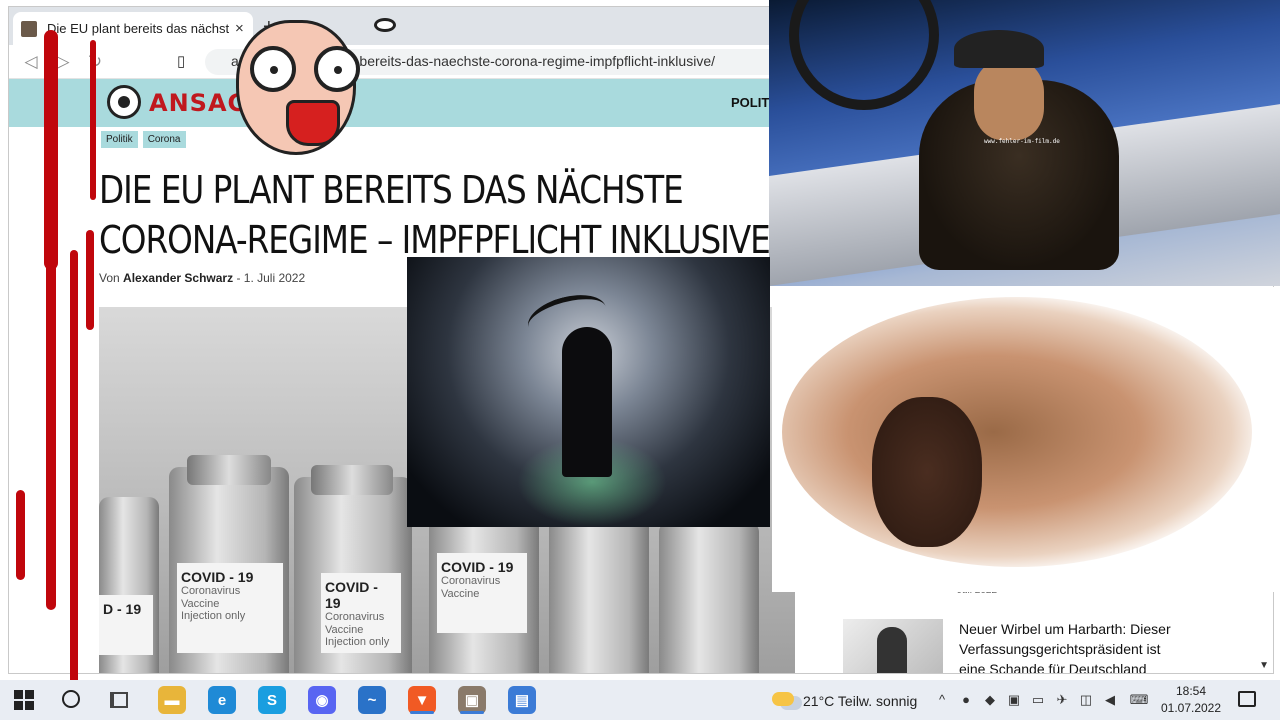 Image resolution: width=1280 pixels, height=720 pixels. What do you see at coordinates (119, 700) in the screenshot?
I see `task-view-icon` at bounding box center [119, 700].